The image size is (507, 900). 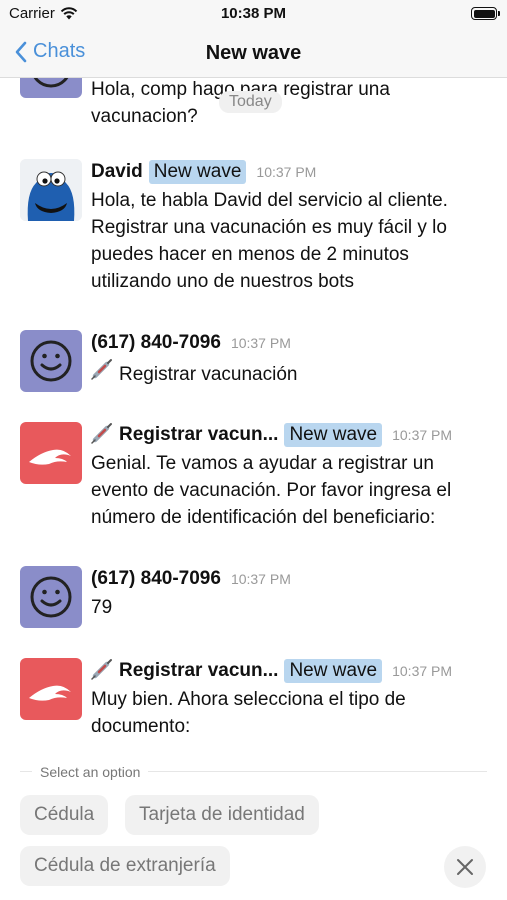 I want to click on option-tarjeta-de-identidad: Tarjeta de identidad, so click(x=222, y=815).